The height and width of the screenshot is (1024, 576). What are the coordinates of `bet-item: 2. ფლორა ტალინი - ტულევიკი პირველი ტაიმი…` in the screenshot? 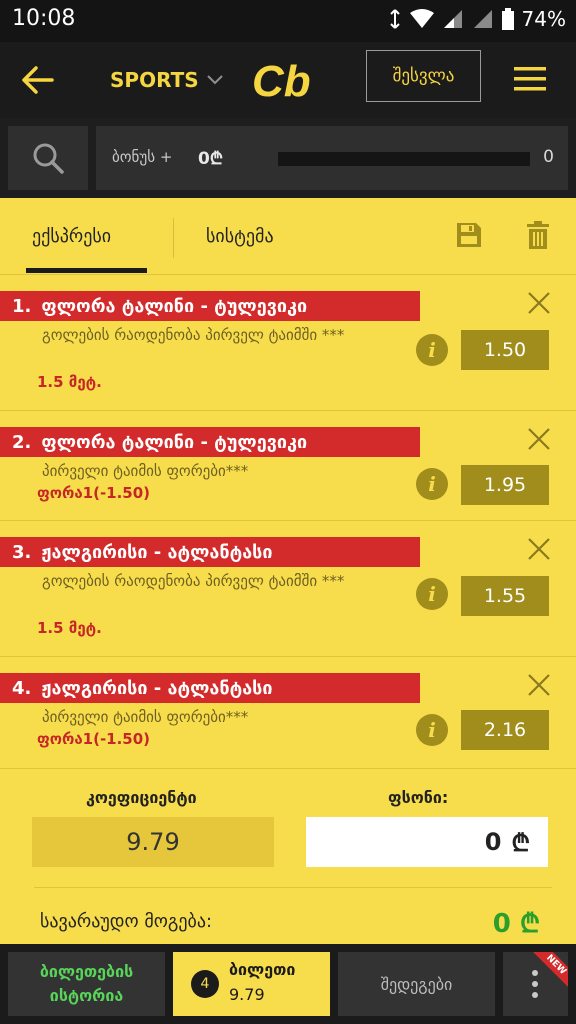 It's located at (288, 465).